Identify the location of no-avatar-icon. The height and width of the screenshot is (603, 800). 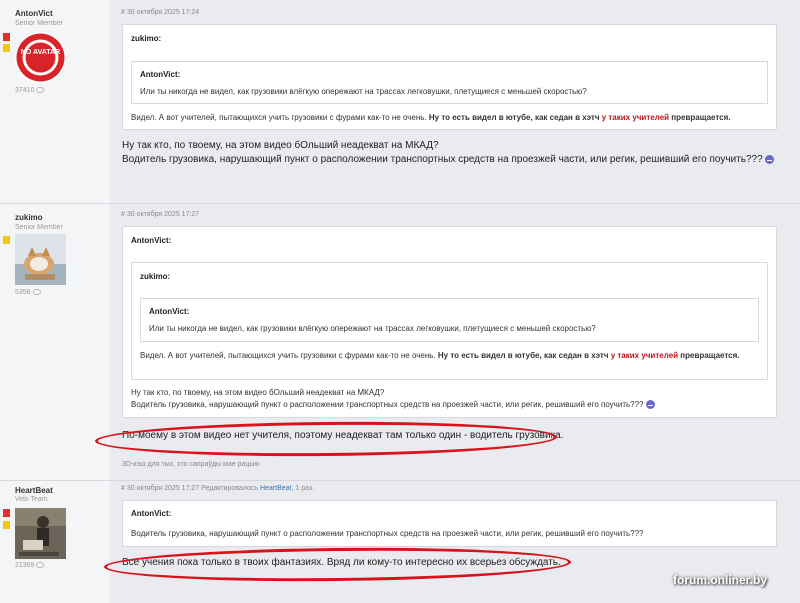
(40, 57).